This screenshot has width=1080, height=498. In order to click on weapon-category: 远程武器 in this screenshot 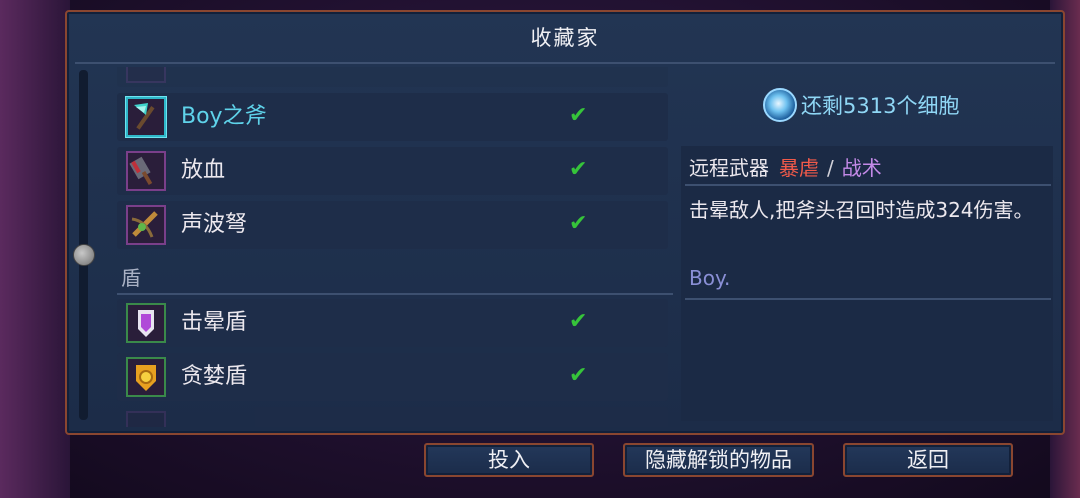, I will do `click(729, 168)`.